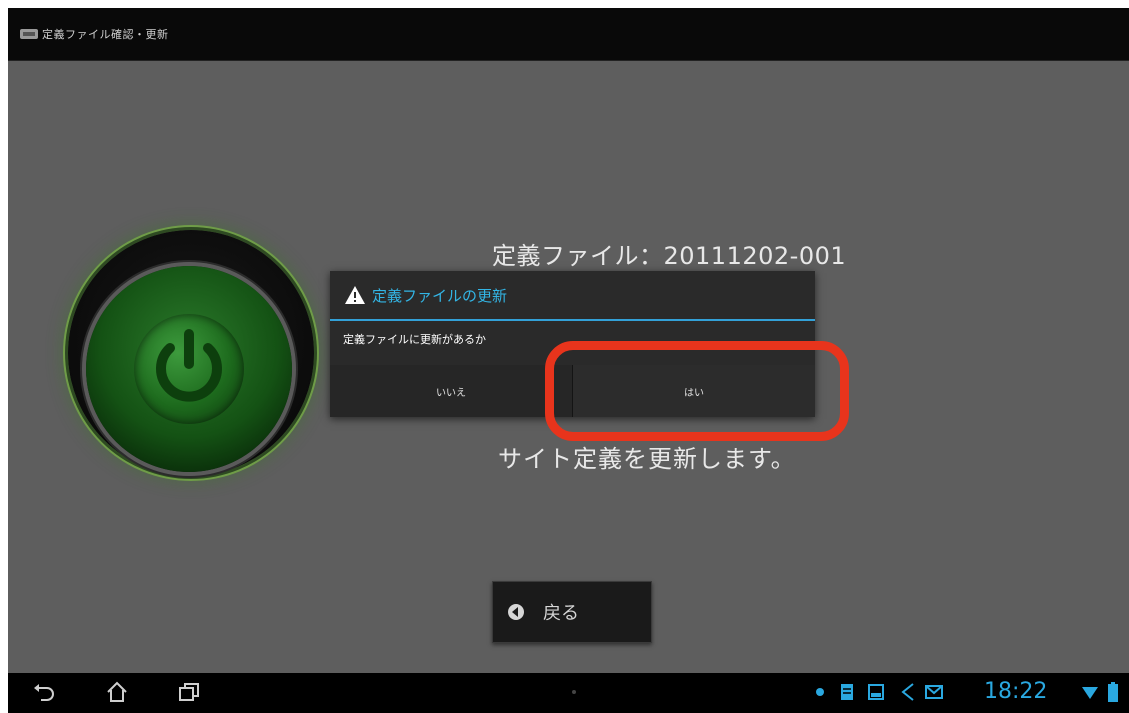 This screenshot has width=1129, height=713. What do you see at coordinates (29, 34) in the screenshot?
I see `app-icon` at bounding box center [29, 34].